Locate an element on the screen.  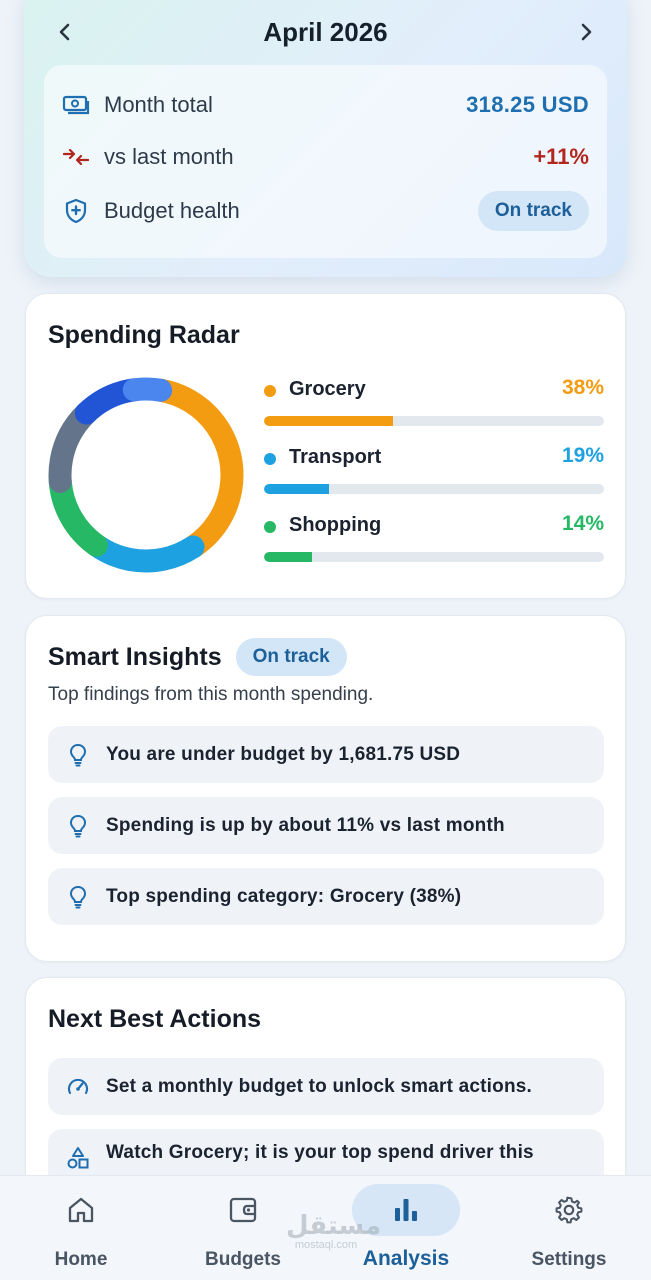
legend-category-name: Transport is located at coordinates (335, 457).